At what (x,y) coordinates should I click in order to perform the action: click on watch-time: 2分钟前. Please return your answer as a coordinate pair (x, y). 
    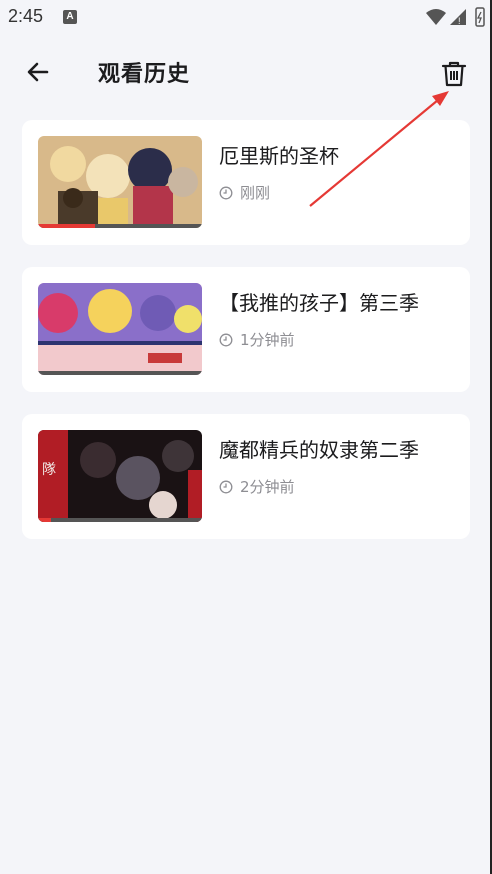
    Looking at the image, I should click on (257, 486).